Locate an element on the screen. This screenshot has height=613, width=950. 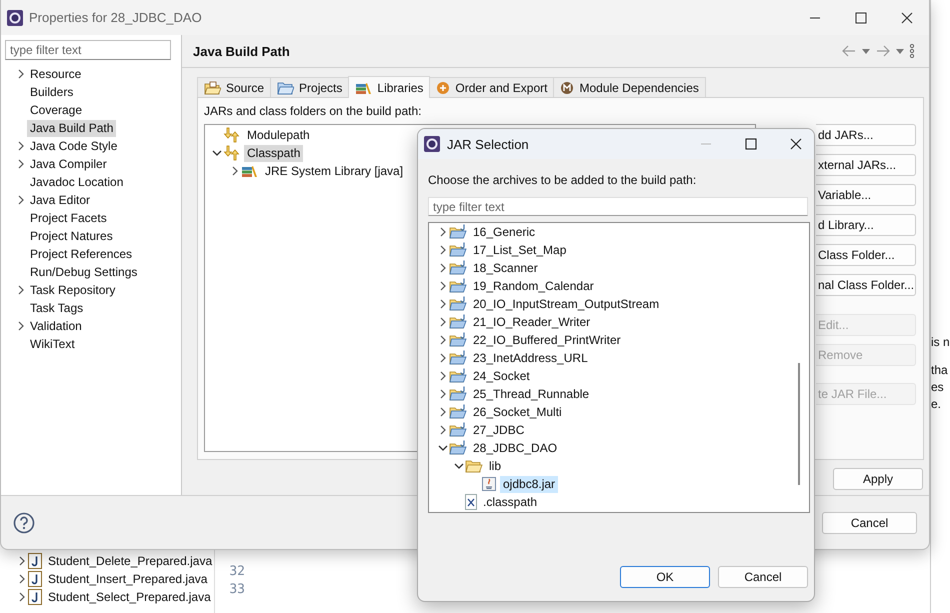
tree-item: 22_IO_Buffered_PrintWriter is located at coordinates (547, 340).